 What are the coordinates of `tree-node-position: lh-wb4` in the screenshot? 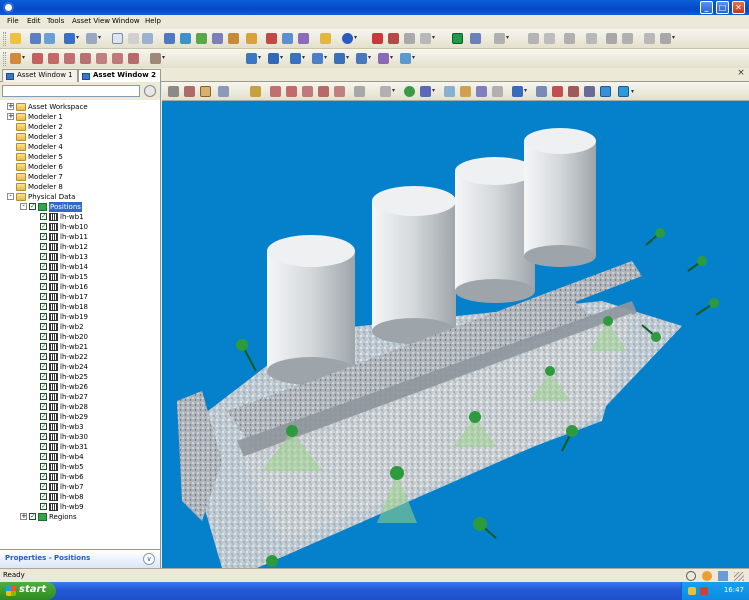 It's located at (80, 456).